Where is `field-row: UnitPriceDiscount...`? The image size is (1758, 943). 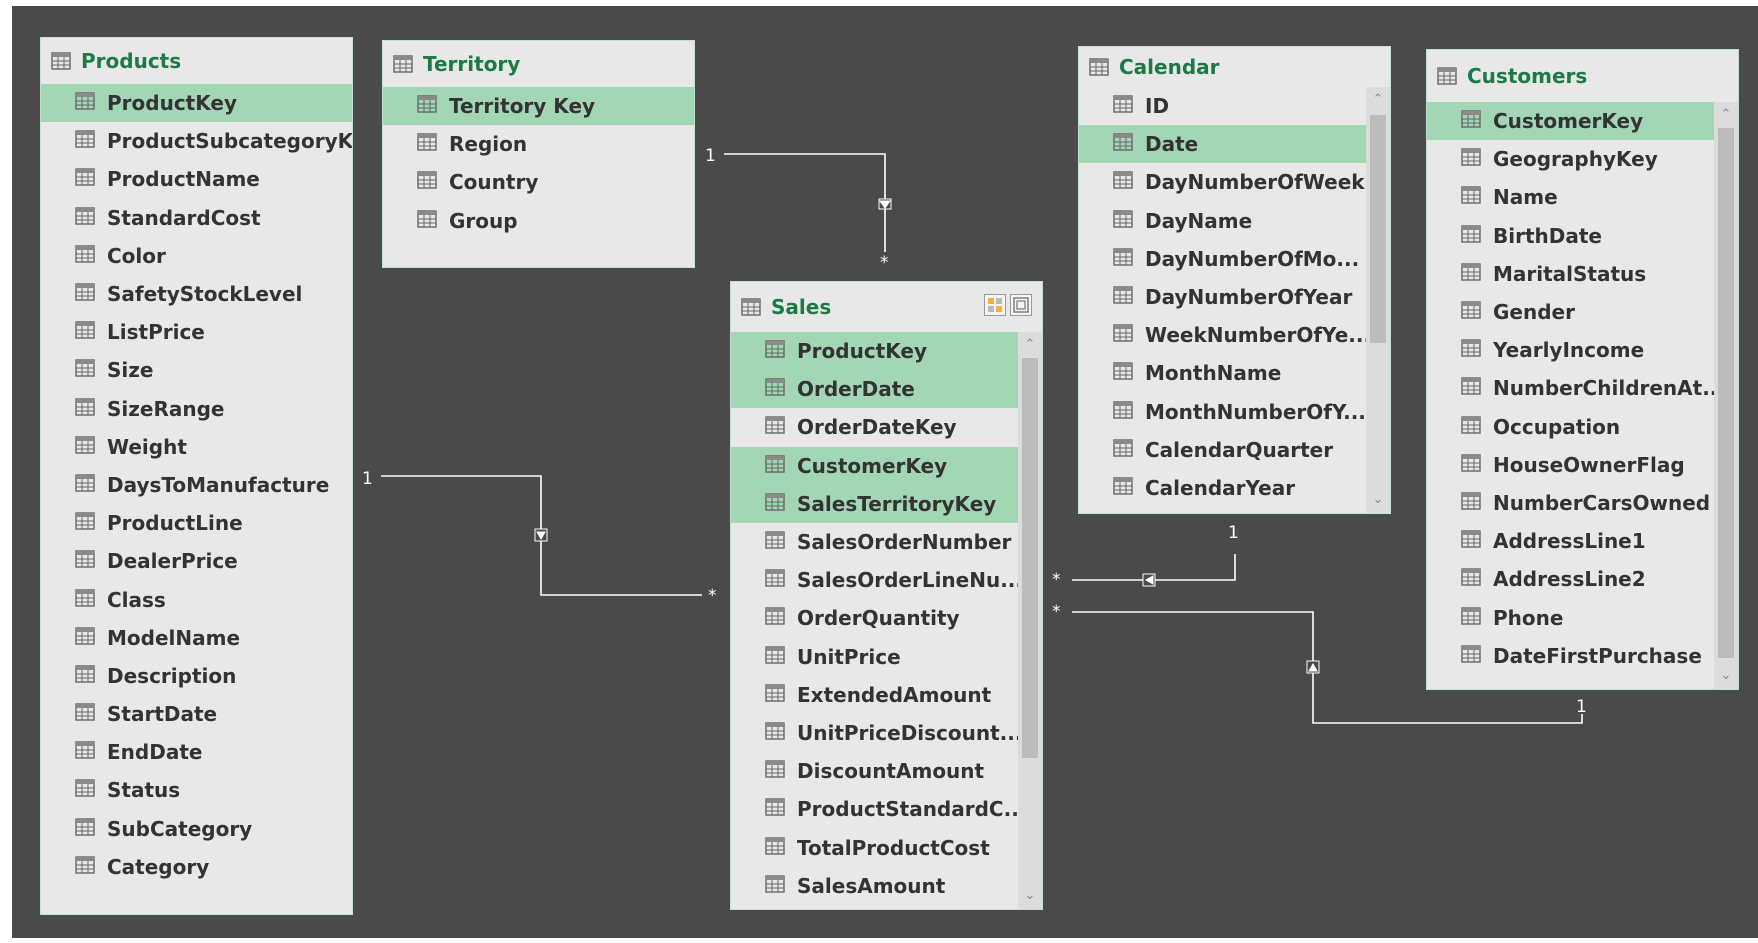 field-row: UnitPriceDiscount... is located at coordinates (876, 733).